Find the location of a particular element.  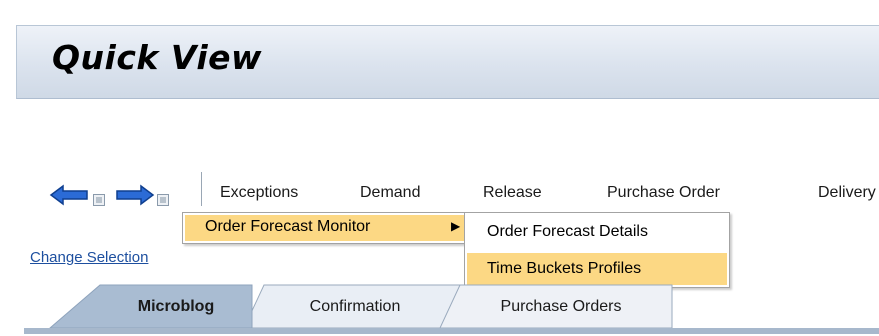

order-forecast-monitor-label: Order Forecast Monitor is located at coordinates (288, 226).